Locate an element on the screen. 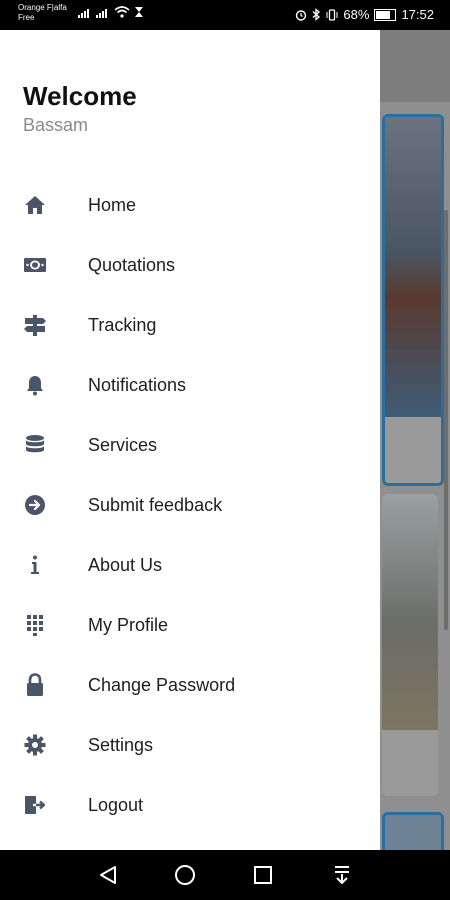 The width and height of the screenshot is (450, 900). menu-item-settings: Settings is located at coordinates (190, 745).